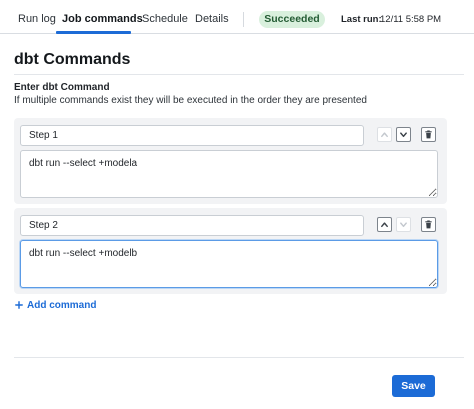 This screenshot has height=409, width=474. I want to click on tab-divider, so click(243, 19).